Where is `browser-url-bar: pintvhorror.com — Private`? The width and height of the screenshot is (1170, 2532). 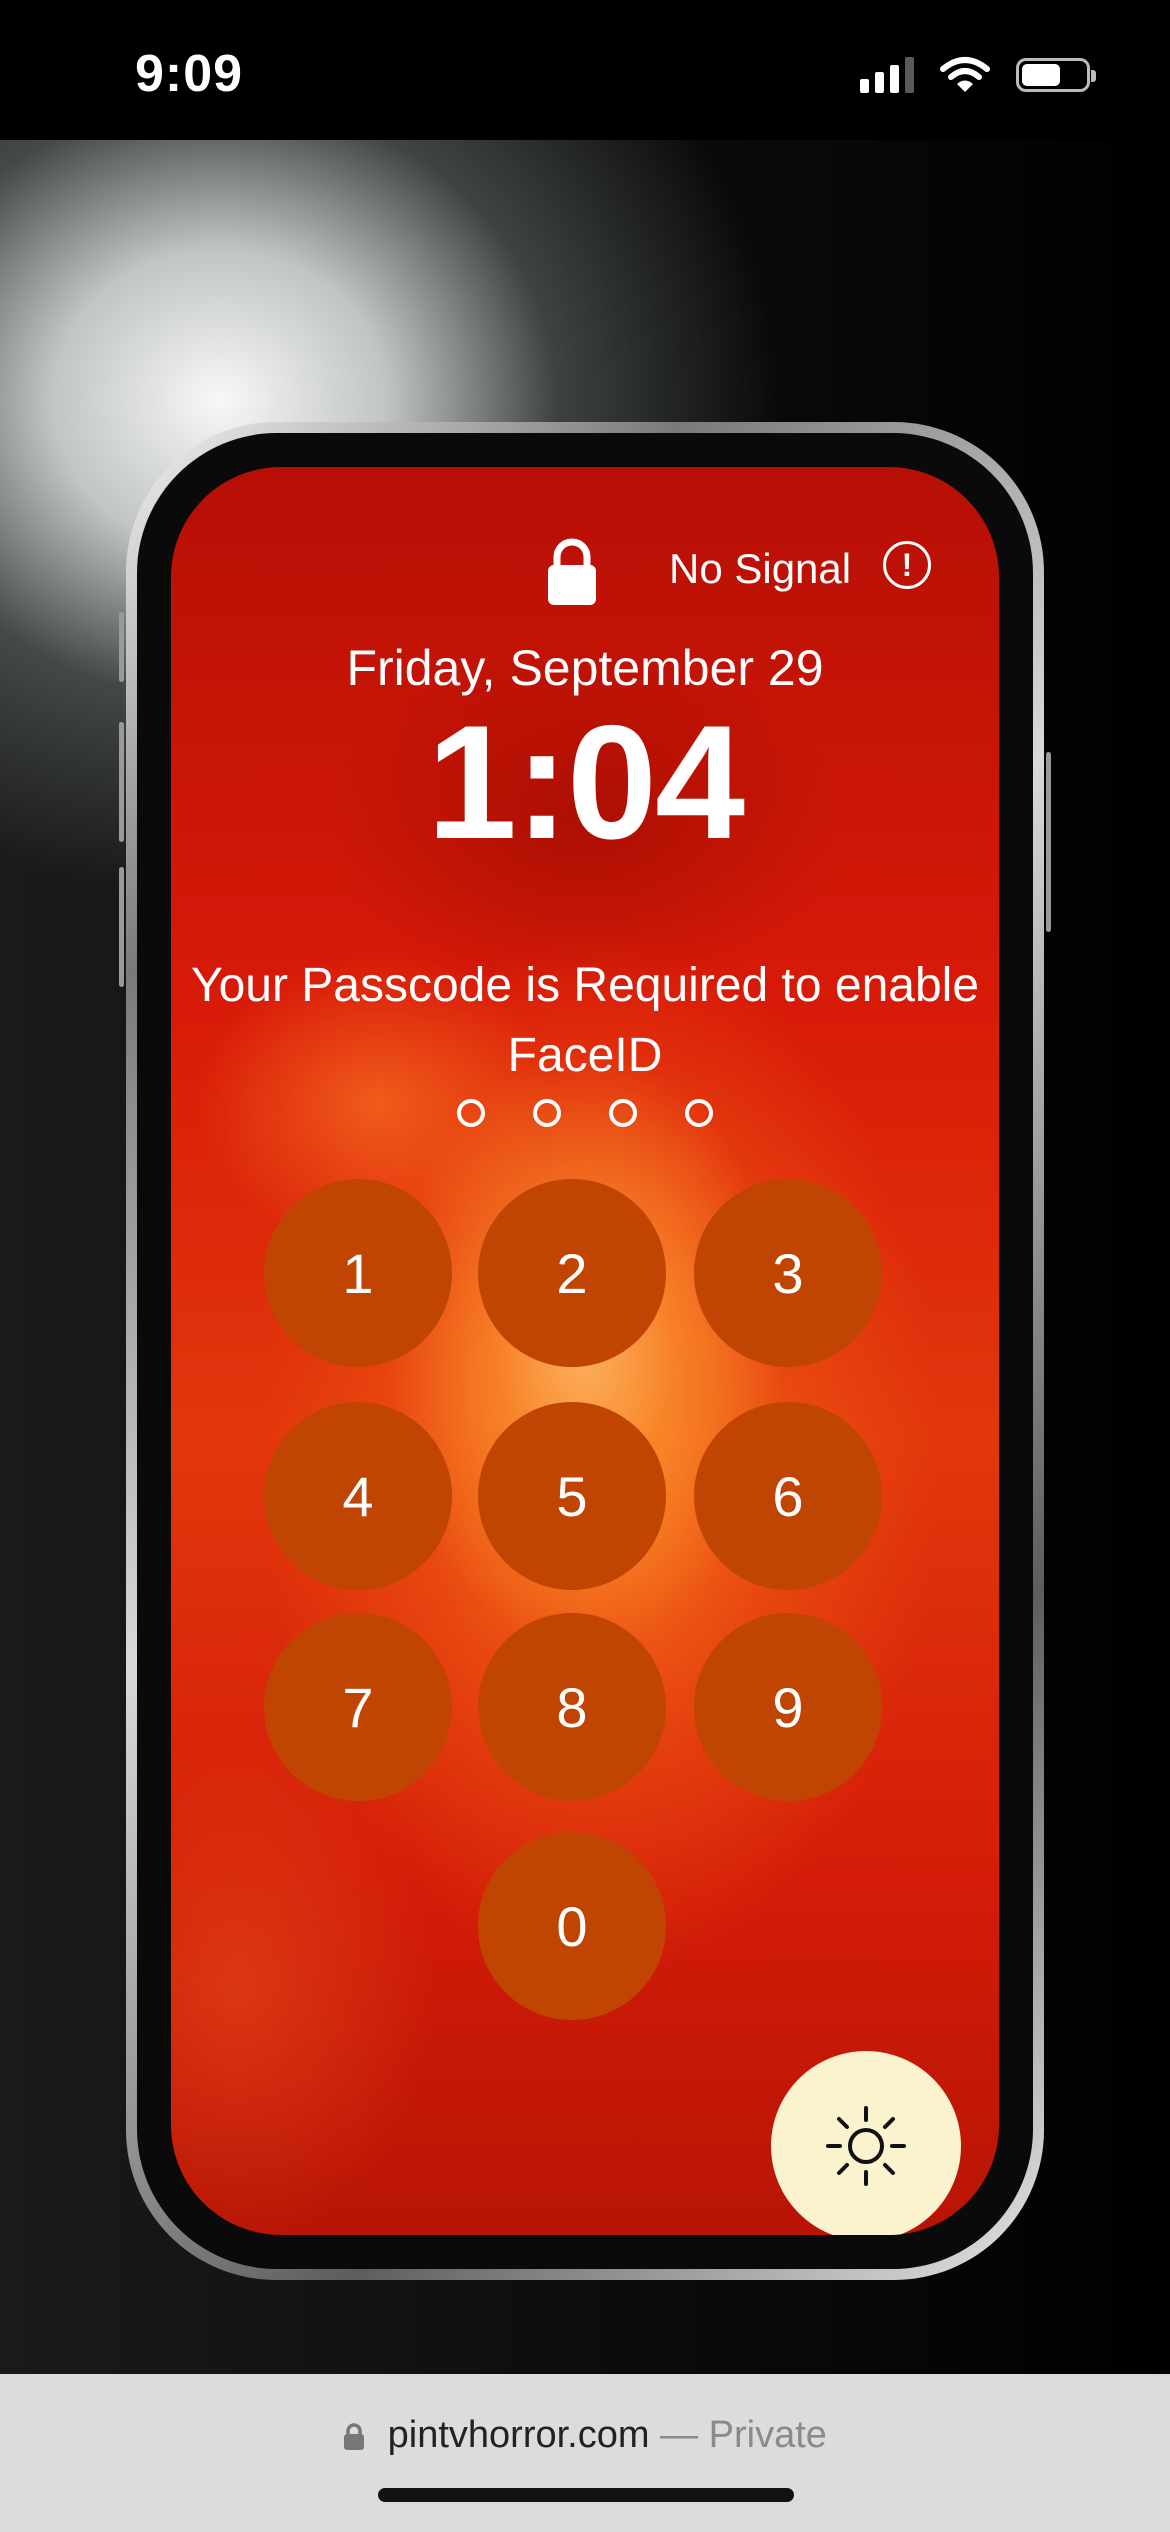 browser-url-bar: pintvhorror.com — Private is located at coordinates (585, 2453).